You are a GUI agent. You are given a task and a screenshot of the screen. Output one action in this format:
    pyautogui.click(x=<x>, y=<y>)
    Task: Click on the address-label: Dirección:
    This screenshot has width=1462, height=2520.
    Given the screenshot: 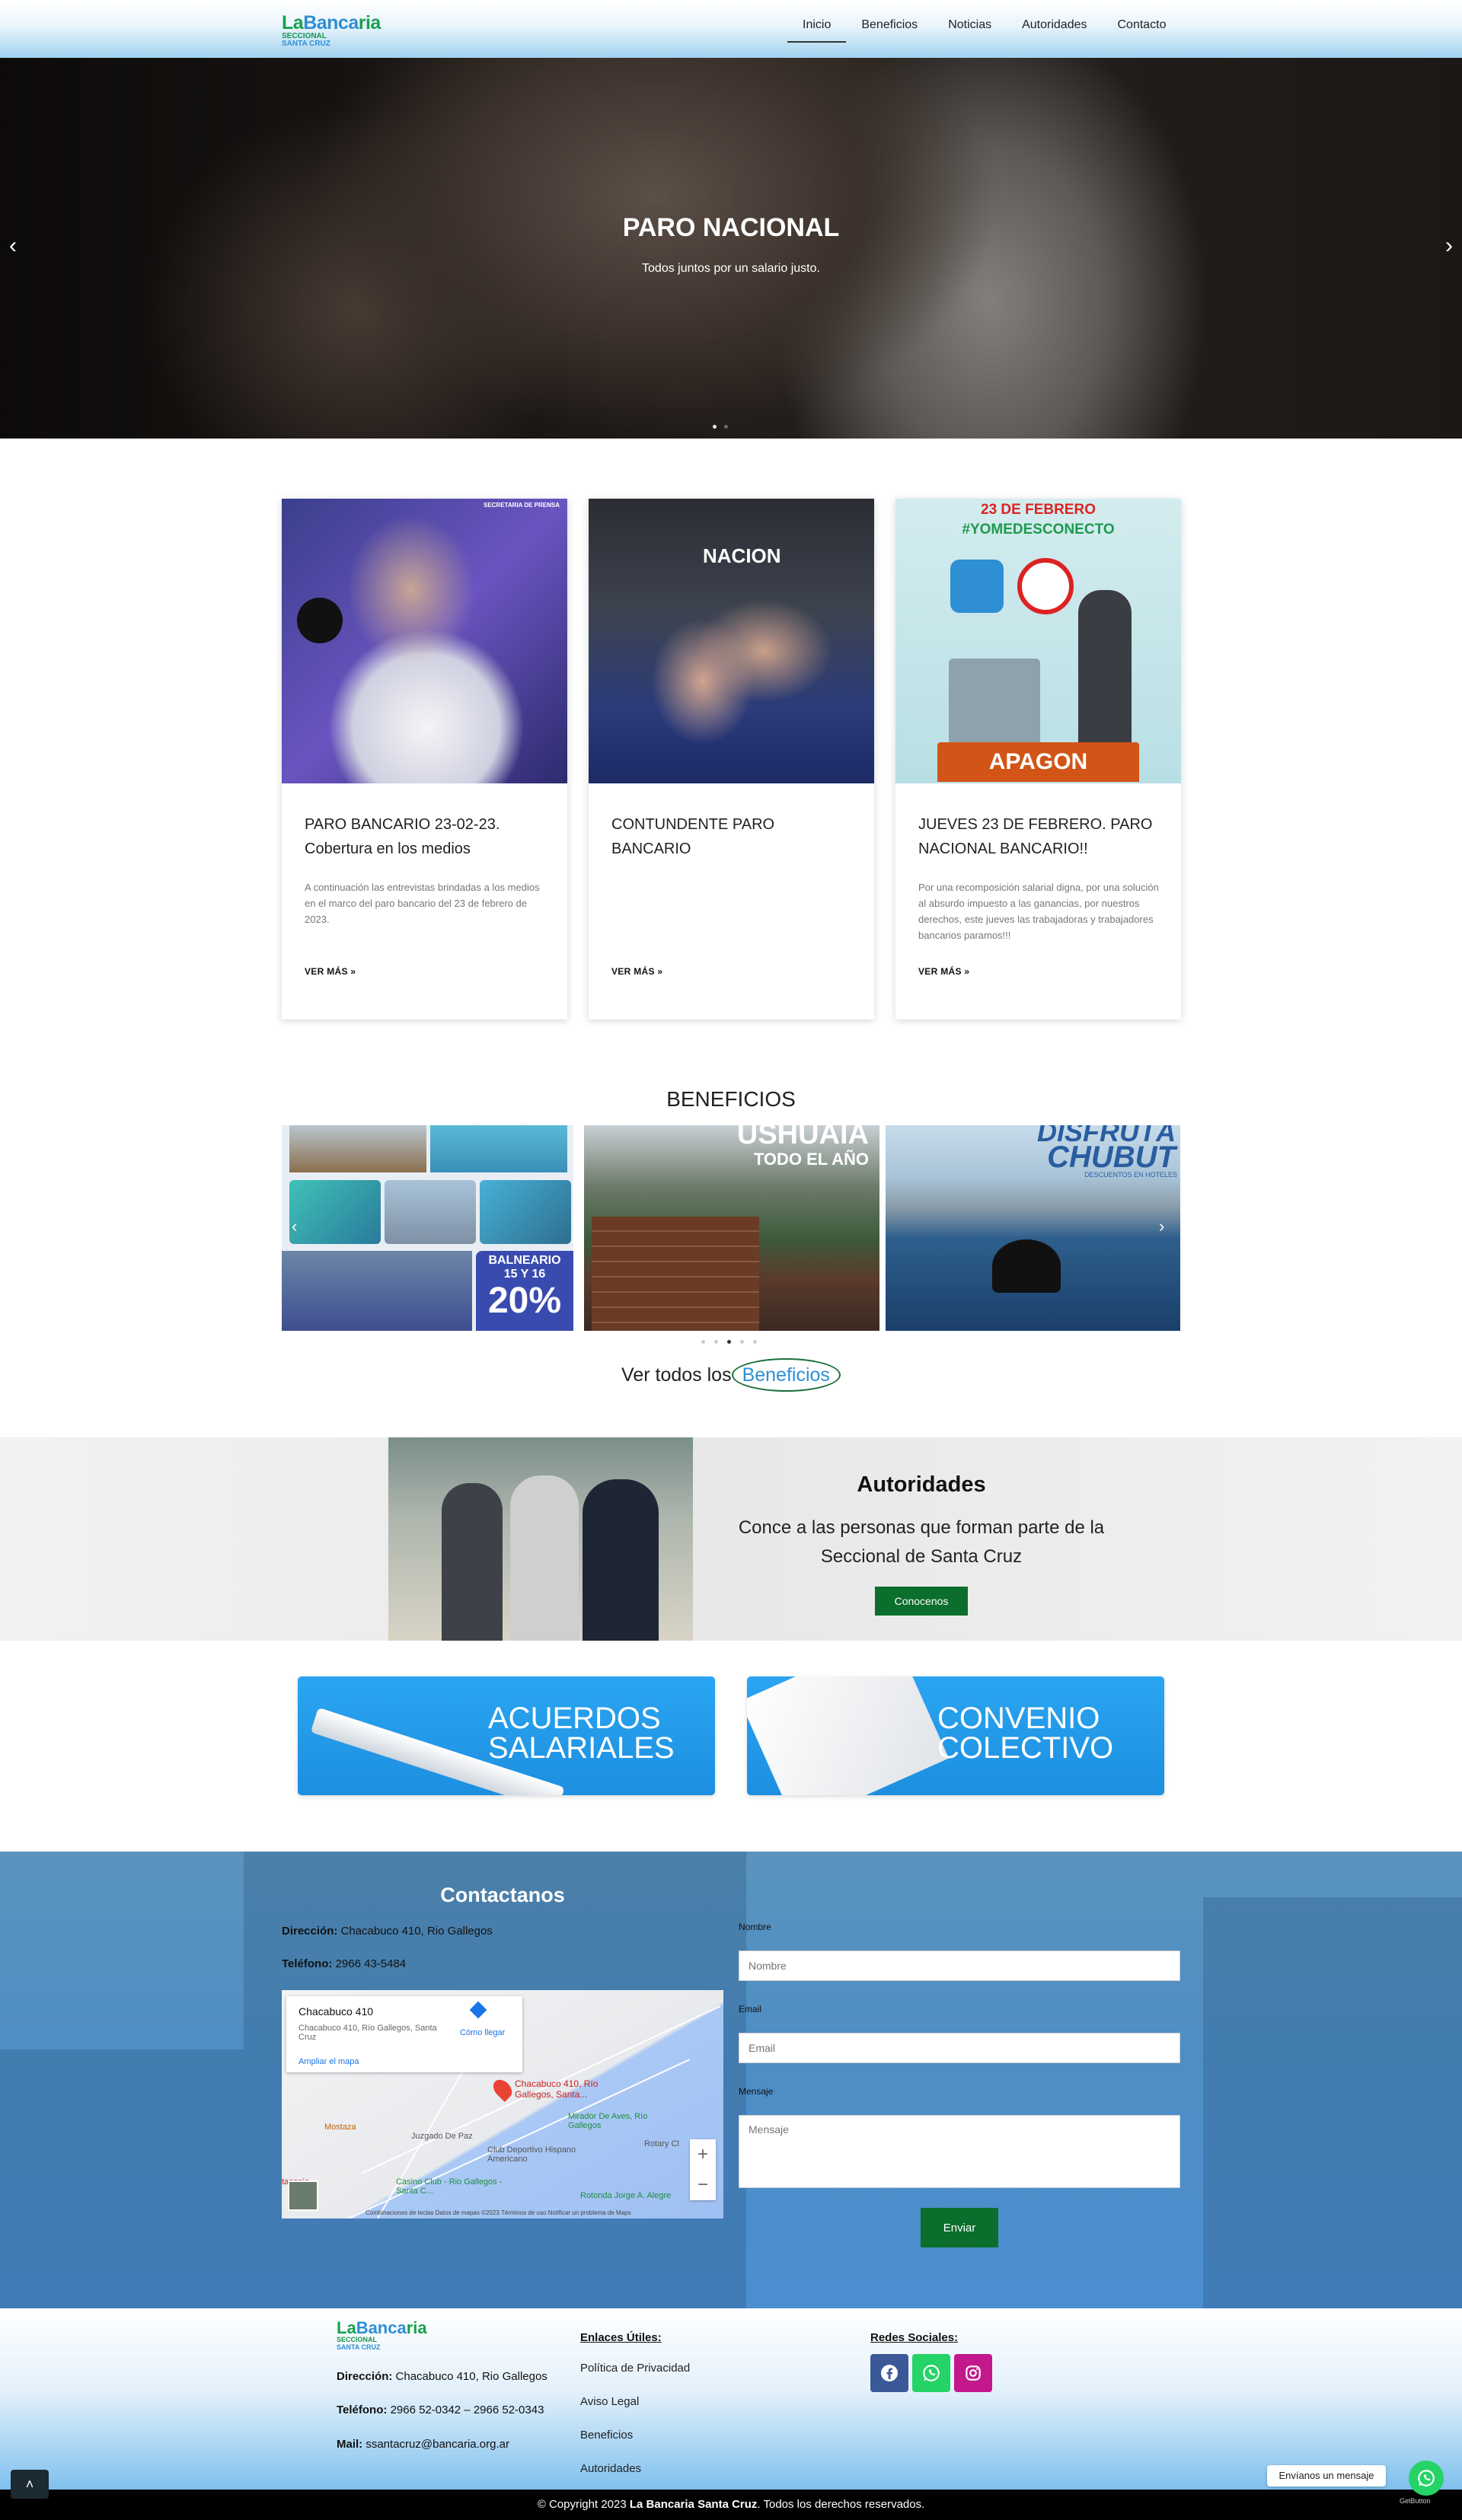 What is the action you would take?
    pyautogui.click(x=365, y=2376)
    